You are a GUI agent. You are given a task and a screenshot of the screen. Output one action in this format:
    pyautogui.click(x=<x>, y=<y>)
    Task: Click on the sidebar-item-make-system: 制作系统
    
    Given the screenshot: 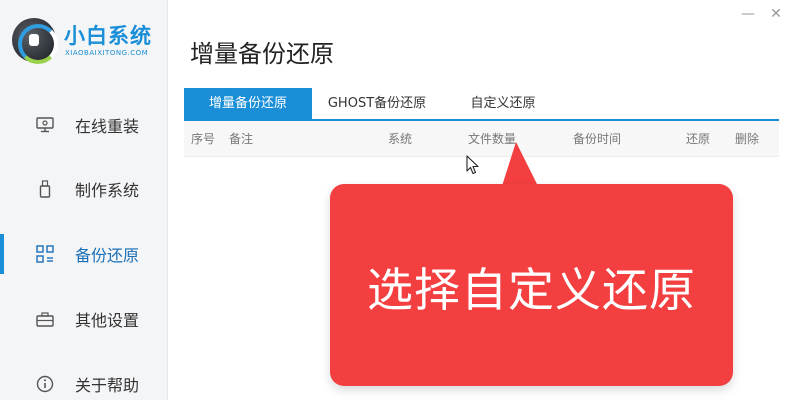 What is the action you would take?
    pyautogui.click(x=84, y=189)
    